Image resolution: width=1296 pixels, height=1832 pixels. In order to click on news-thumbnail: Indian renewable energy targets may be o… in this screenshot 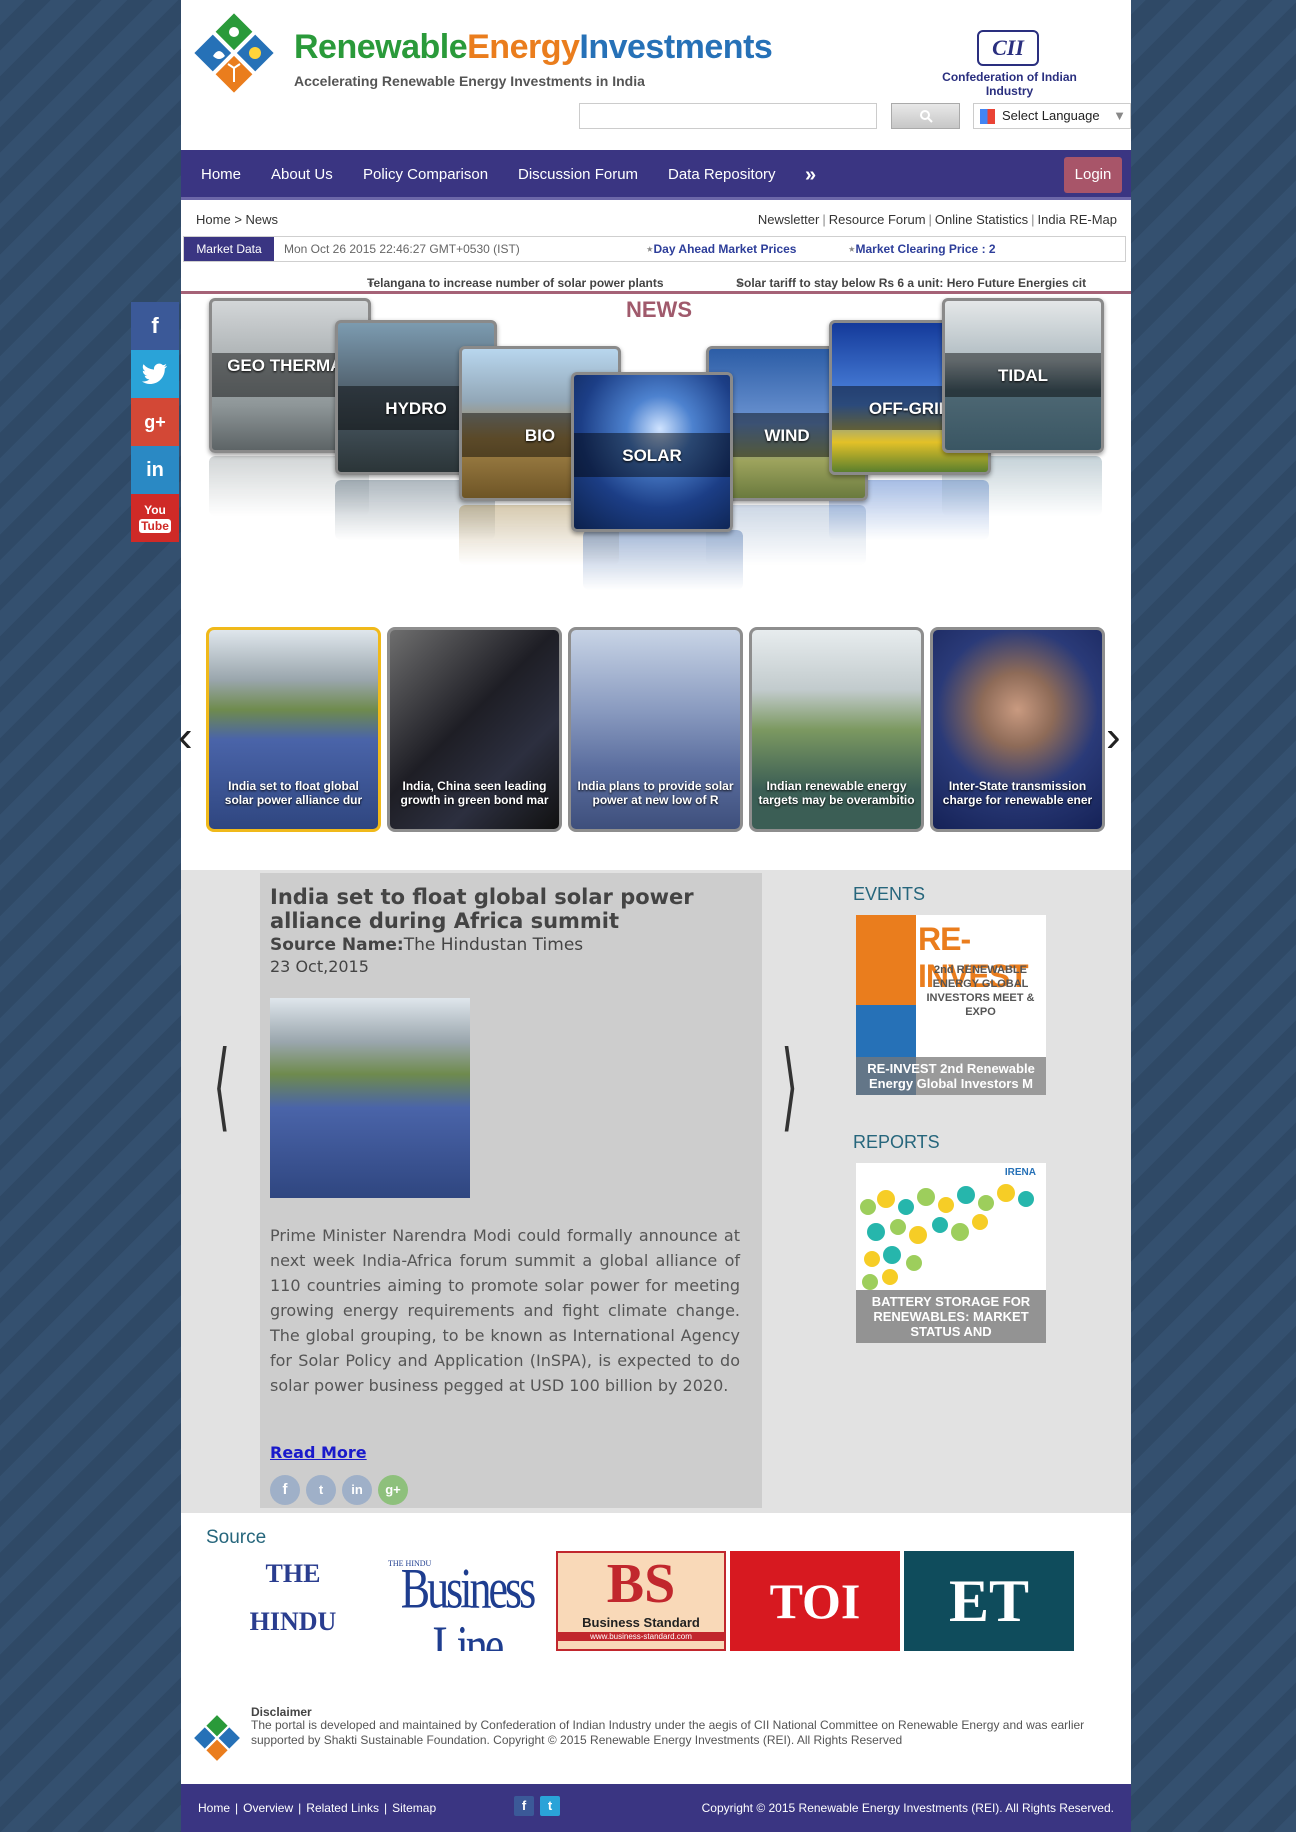, I will do `click(836, 729)`.